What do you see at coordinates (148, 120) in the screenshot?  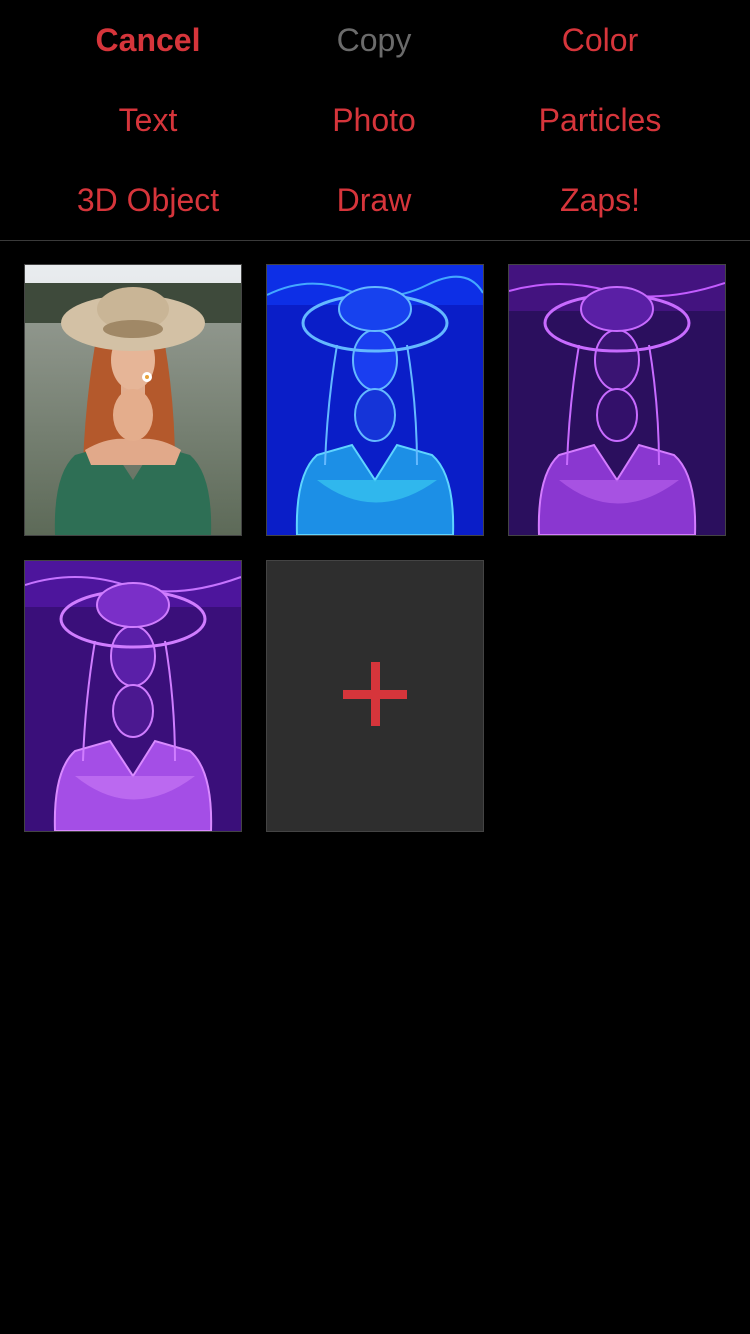 I see `text-button: Text` at bounding box center [148, 120].